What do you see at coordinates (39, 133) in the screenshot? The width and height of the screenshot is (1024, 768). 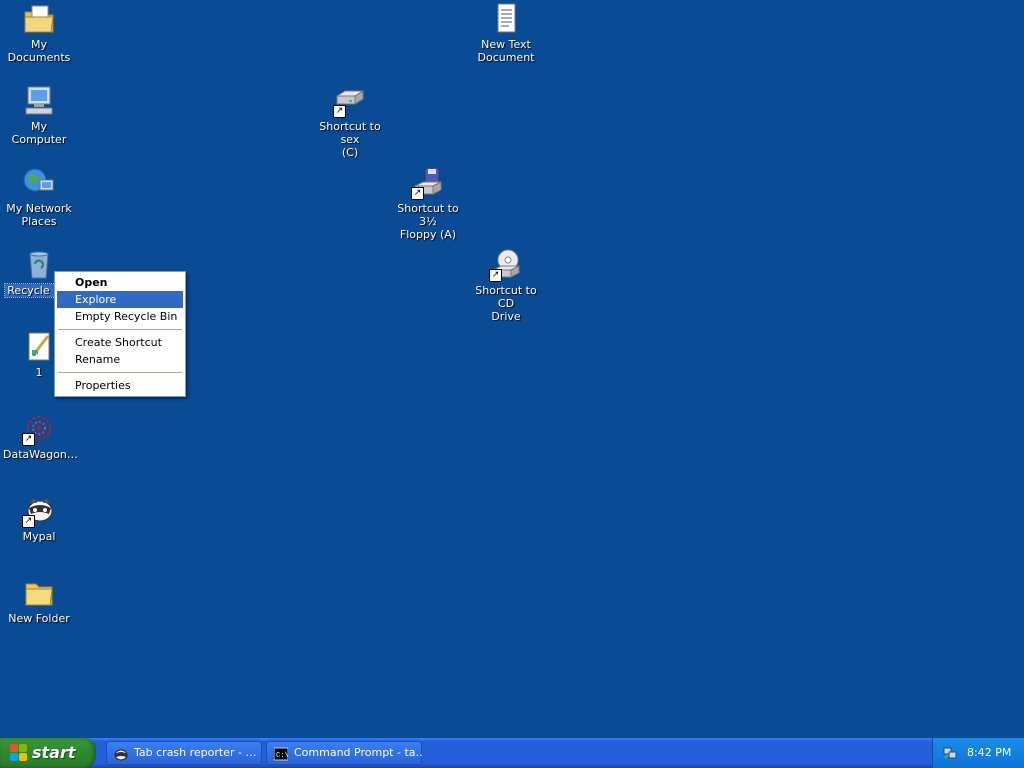 I see `icon-label: My Computer` at bounding box center [39, 133].